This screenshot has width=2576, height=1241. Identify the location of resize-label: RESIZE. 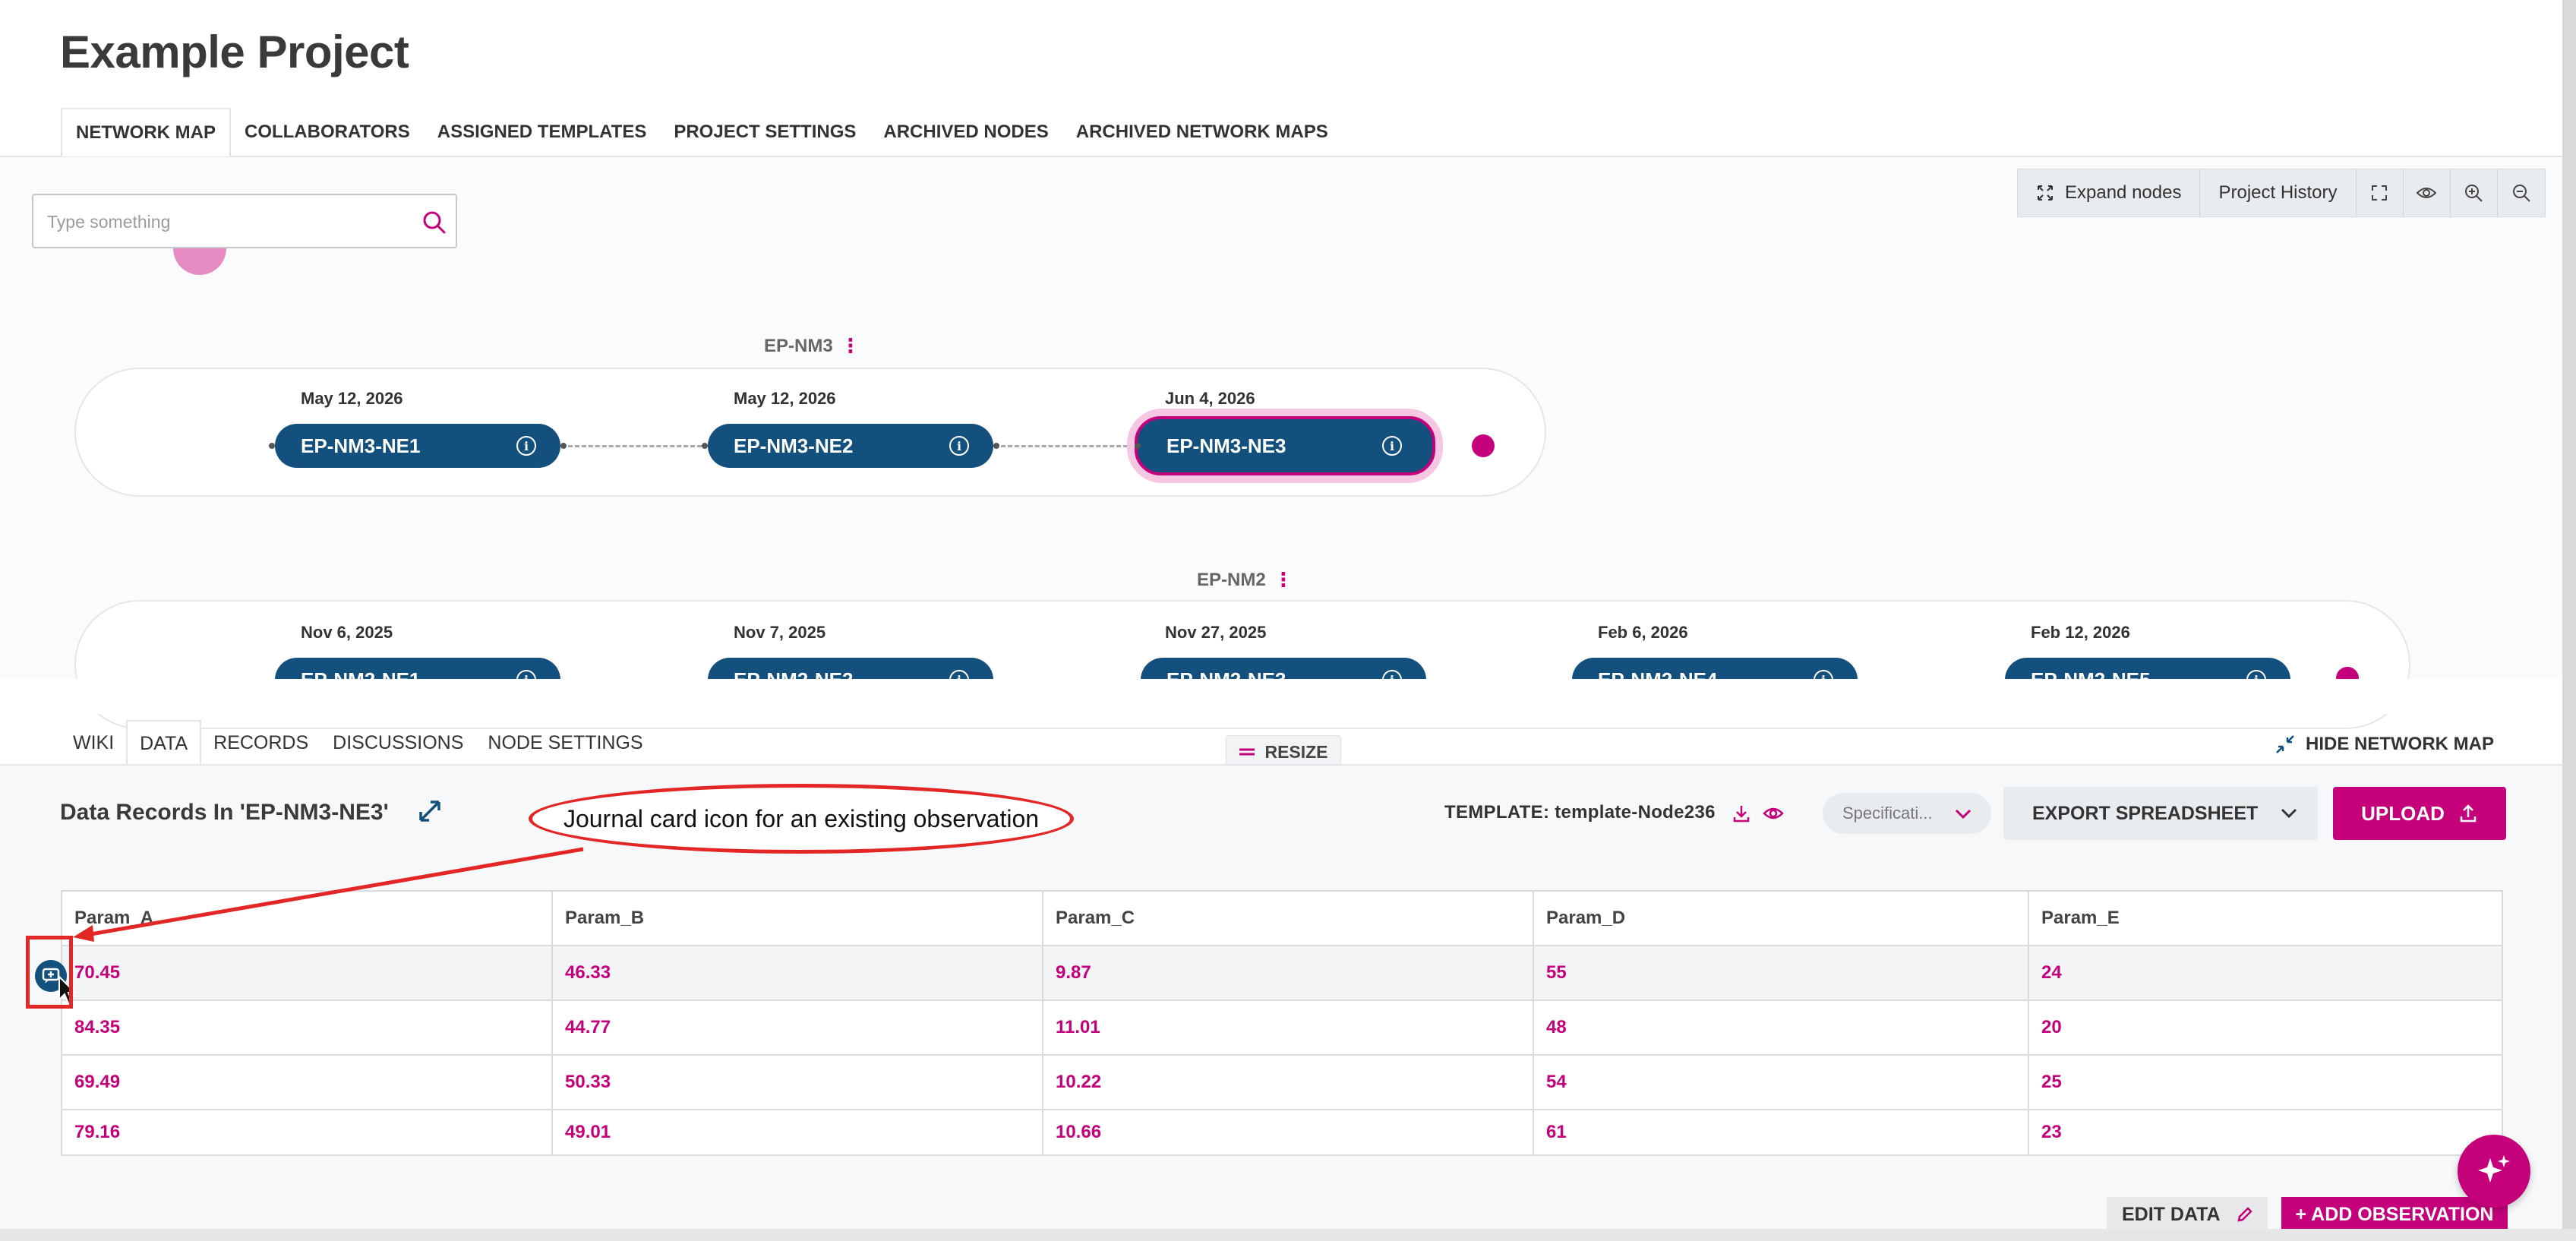
(1296, 751).